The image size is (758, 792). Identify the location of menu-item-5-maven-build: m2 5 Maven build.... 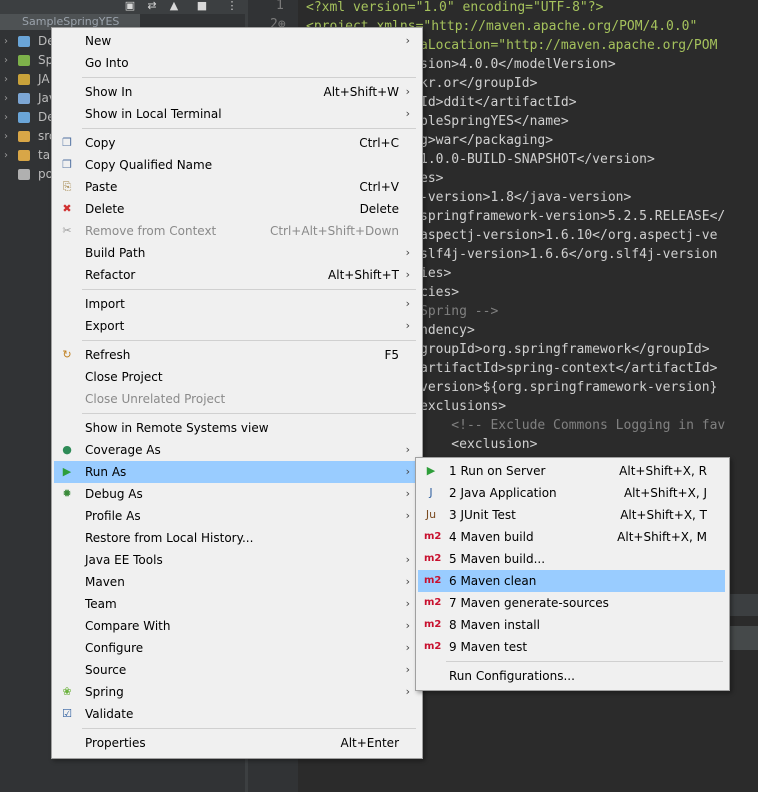
(571, 559).